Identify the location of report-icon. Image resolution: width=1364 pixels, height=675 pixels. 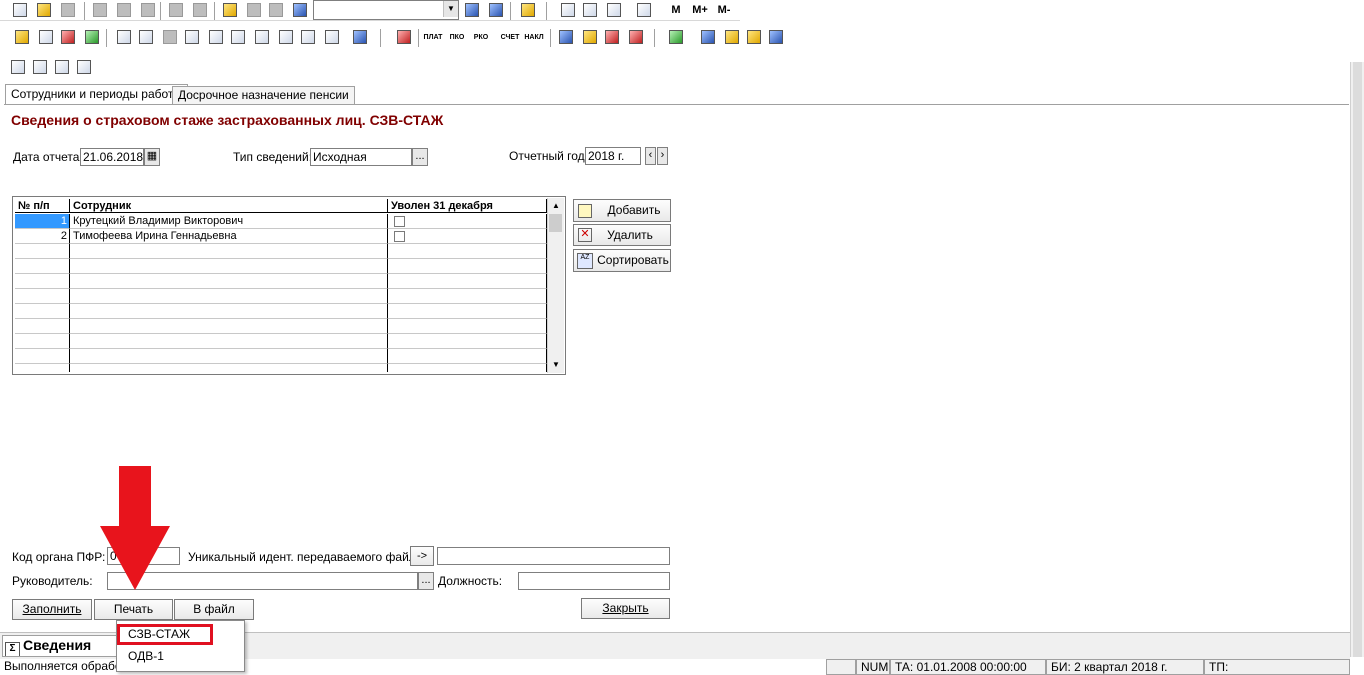
(286, 37).